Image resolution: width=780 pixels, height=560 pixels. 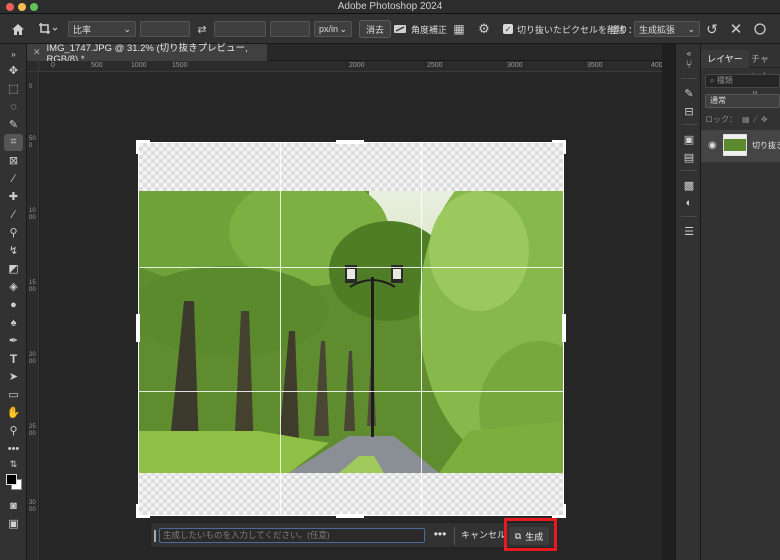 I want to click on sliders-panel-icon: ☰, so click(x=689, y=231).